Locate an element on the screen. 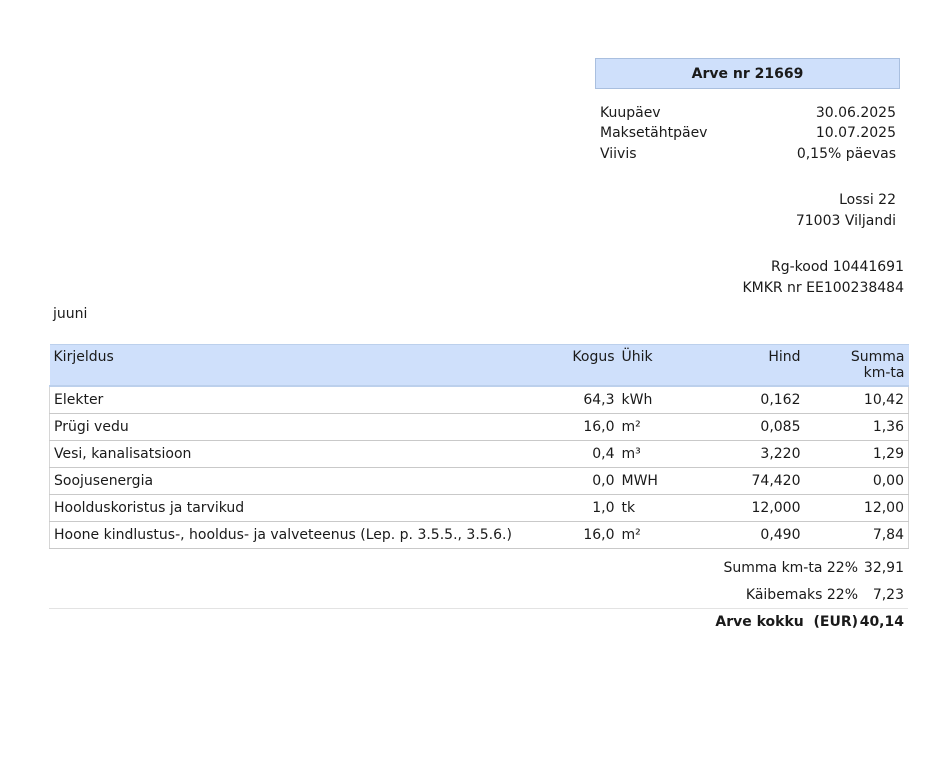 Image resolution: width=941 pixels, height=761 pixels. row-quantity: 0,0 is located at coordinates (589, 481).